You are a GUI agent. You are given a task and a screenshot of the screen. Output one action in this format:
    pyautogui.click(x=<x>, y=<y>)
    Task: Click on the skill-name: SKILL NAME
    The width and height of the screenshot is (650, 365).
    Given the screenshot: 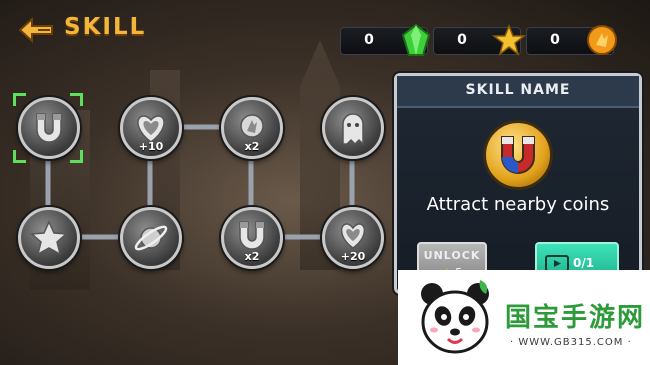 What is the action you would take?
    pyautogui.click(x=518, y=90)
    